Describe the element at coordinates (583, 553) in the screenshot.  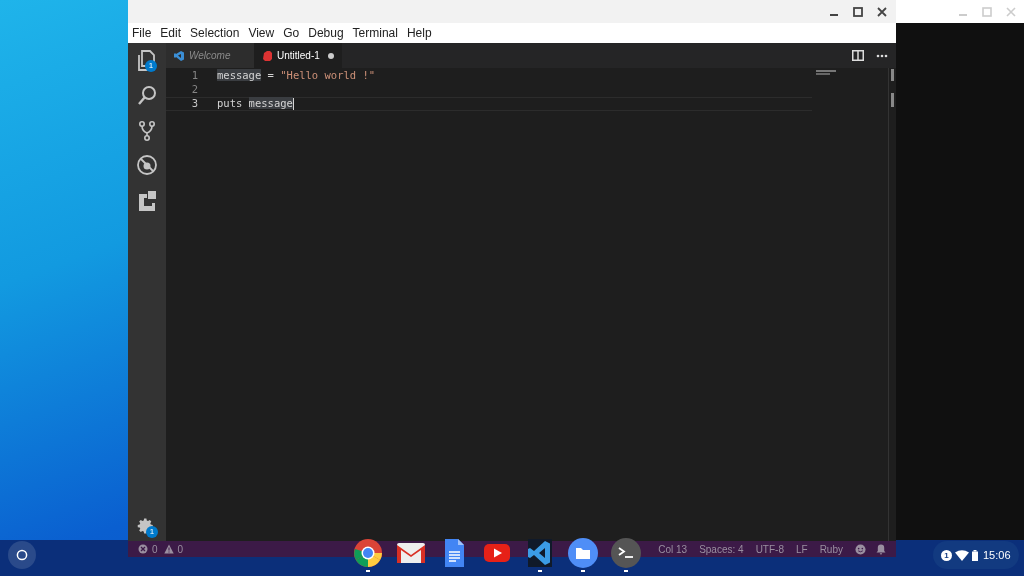
I see `folder-icon` at that location.